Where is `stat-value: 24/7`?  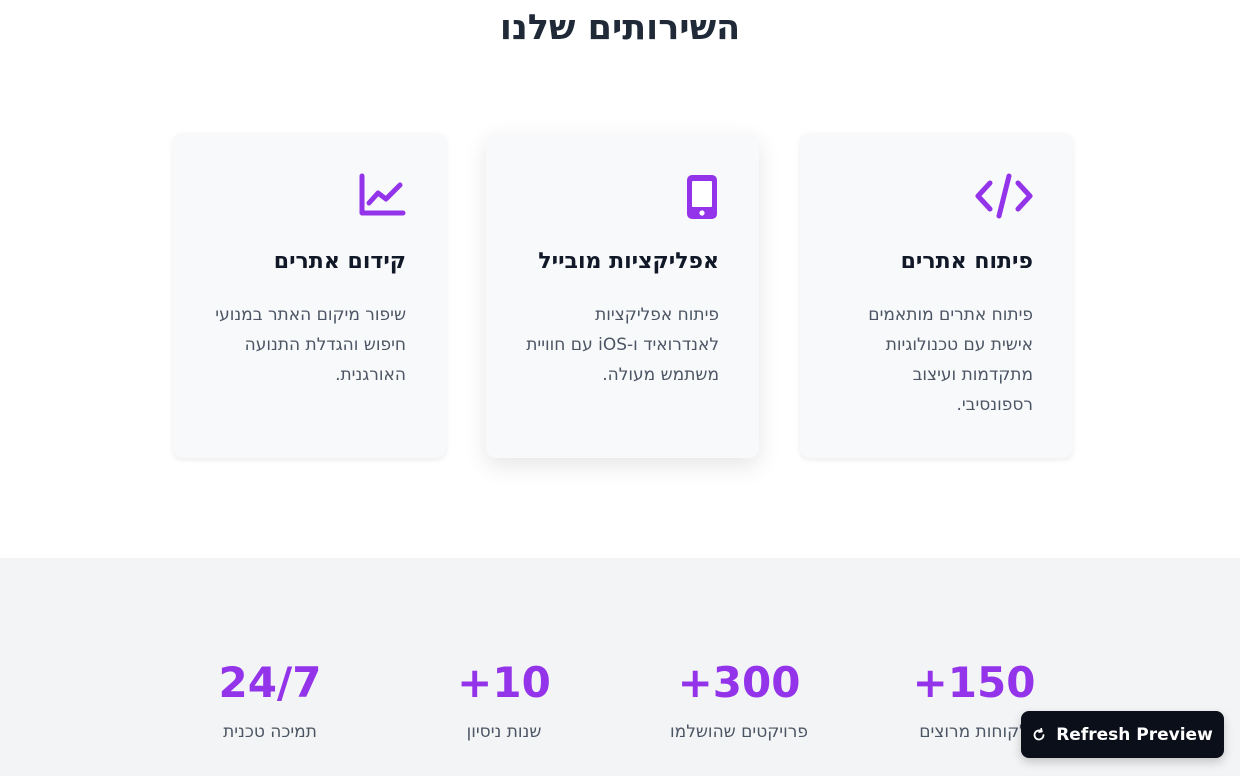
stat-value: 24/7 is located at coordinates (270, 682).